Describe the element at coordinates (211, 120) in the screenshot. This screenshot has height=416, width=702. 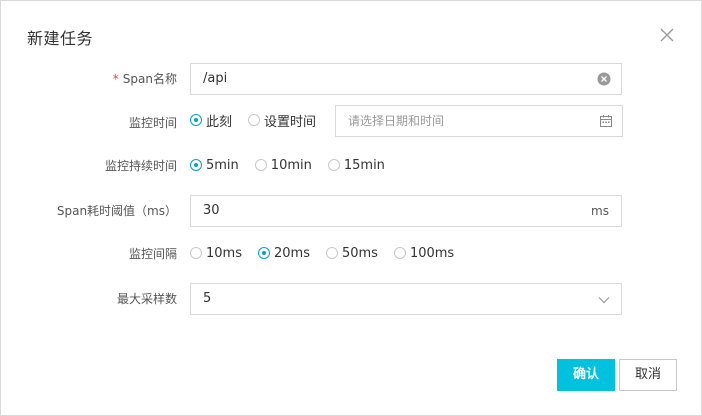
I see `radio-now: 此刻` at that location.